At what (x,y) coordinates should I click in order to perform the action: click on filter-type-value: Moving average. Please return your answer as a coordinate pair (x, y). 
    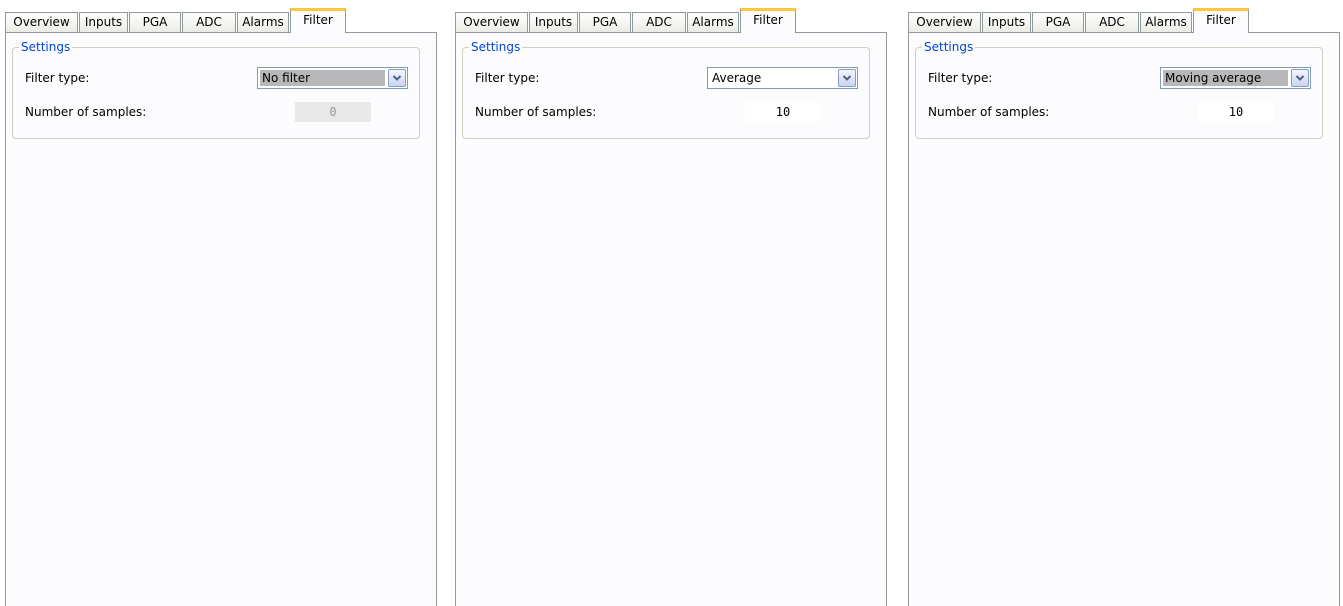
    Looking at the image, I should click on (1225, 78).